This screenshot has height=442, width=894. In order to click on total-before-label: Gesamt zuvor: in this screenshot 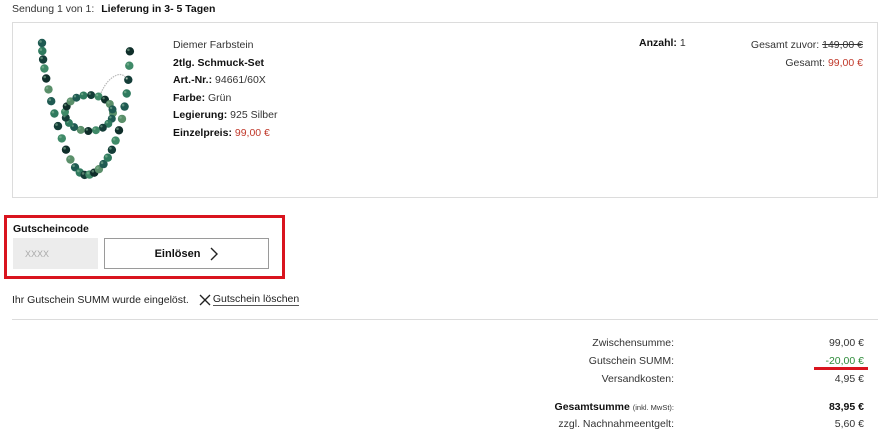, I will do `click(785, 45)`.